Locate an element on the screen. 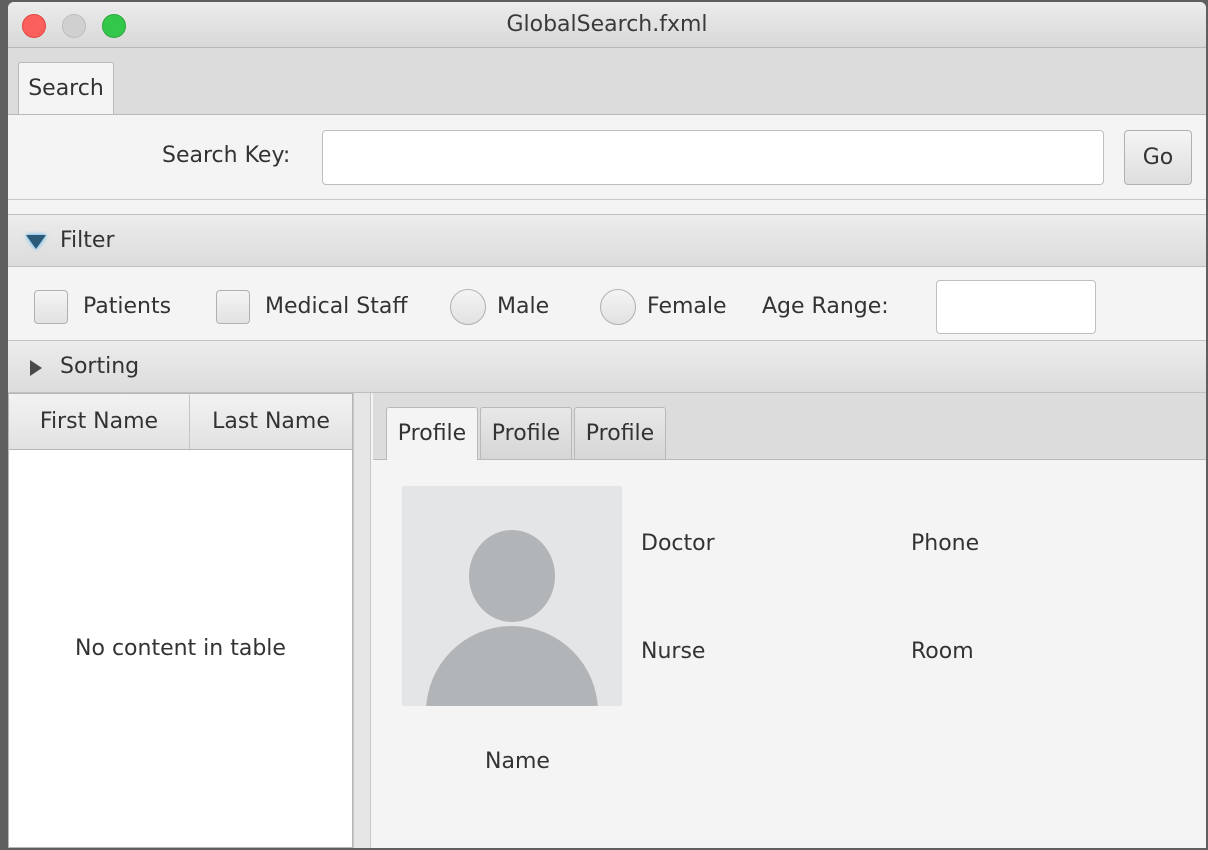 The width and height of the screenshot is (1208, 850). medical-staff-checkbox is located at coordinates (233, 307).